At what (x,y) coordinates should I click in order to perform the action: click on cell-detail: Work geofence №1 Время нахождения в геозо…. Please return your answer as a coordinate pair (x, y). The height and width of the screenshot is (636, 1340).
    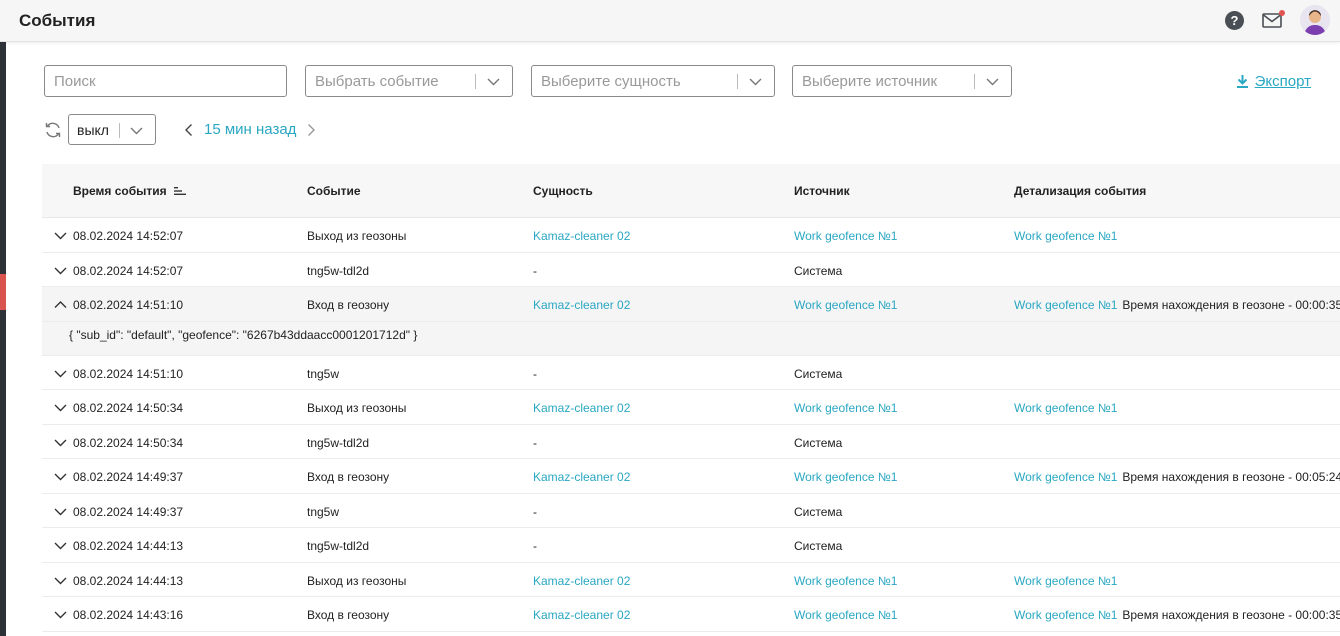
    Looking at the image, I should click on (1177, 305).